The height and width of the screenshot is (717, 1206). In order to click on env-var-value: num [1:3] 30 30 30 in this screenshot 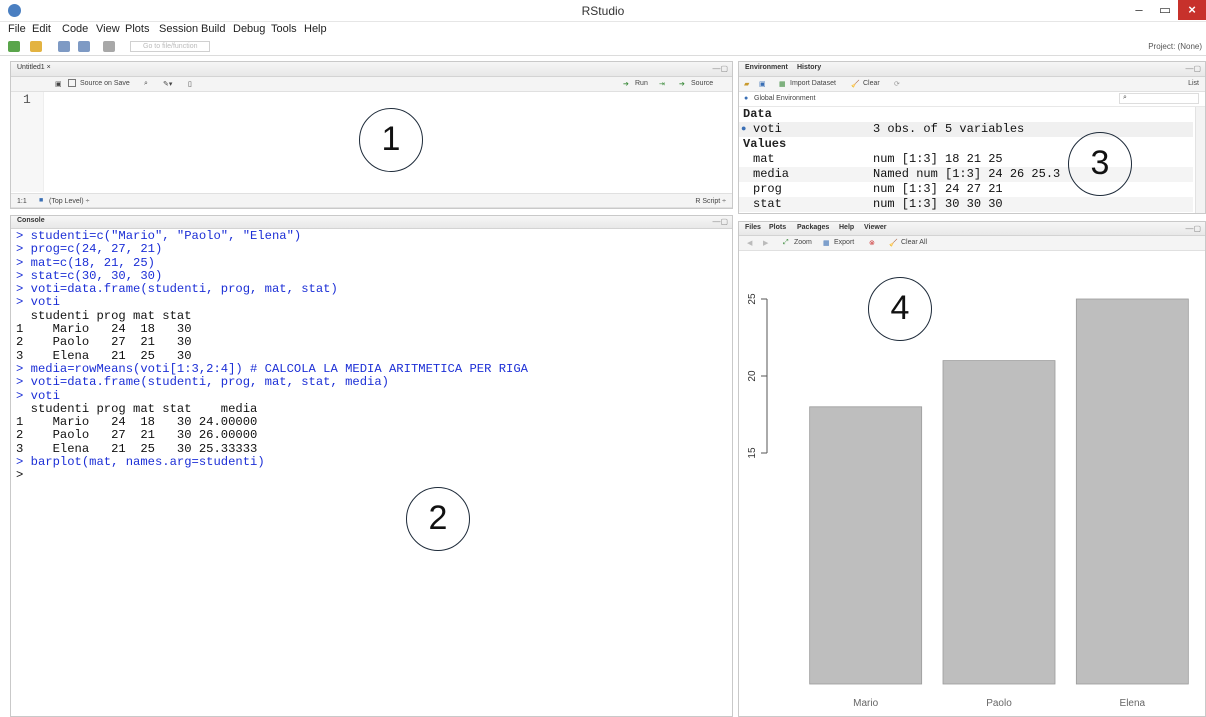, I will do `click(938, 204)`.